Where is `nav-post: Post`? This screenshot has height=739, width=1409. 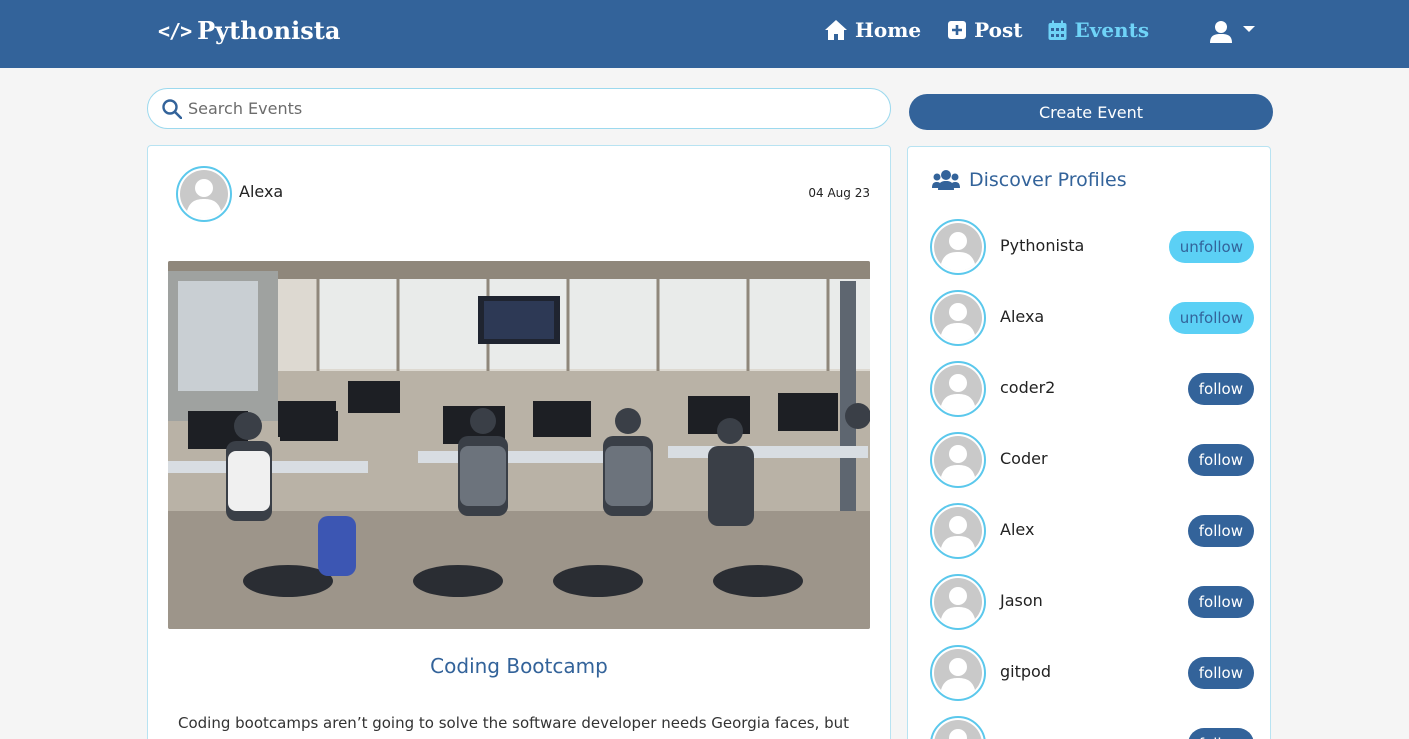
nav-post: Post is located at coordinates (984, 30).